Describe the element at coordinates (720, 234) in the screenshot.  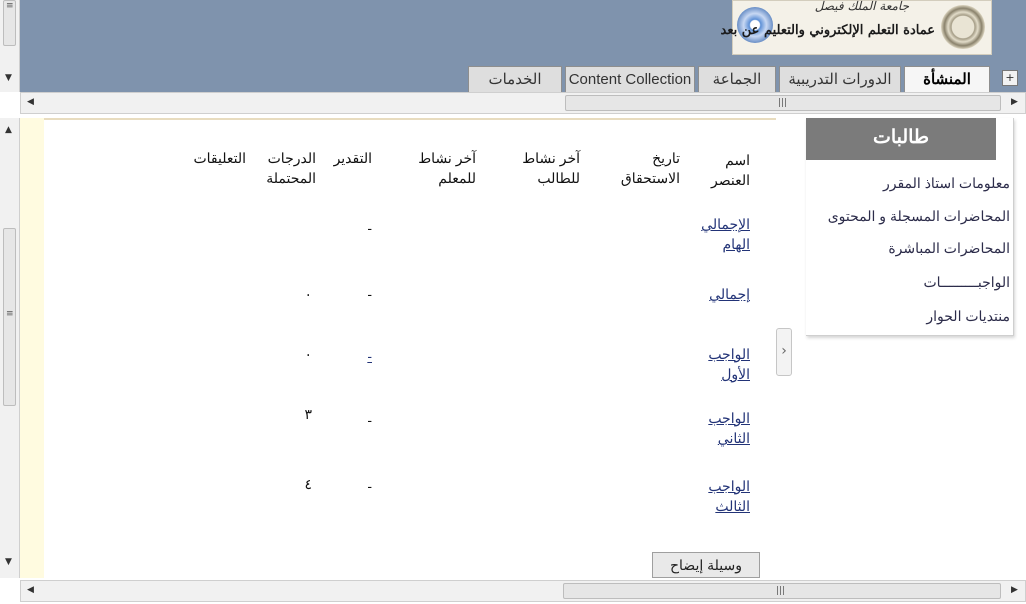
I see `grade-item-link: الإجمالي الهام` at that location.